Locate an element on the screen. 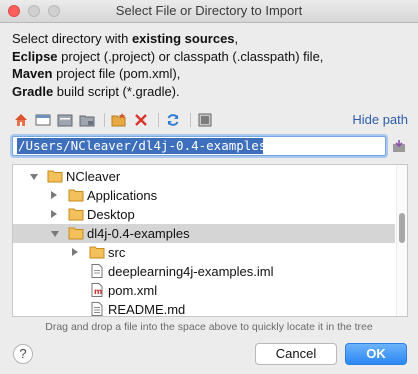 This screenshot has height=374, width=418. tree-row-label: Applications is located at coordinates (122, 195).